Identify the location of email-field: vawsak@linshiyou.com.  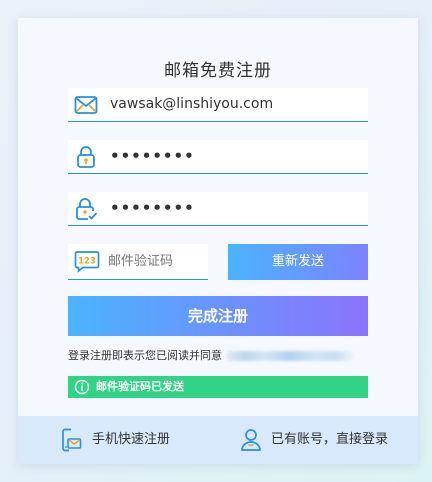
(218, 105).